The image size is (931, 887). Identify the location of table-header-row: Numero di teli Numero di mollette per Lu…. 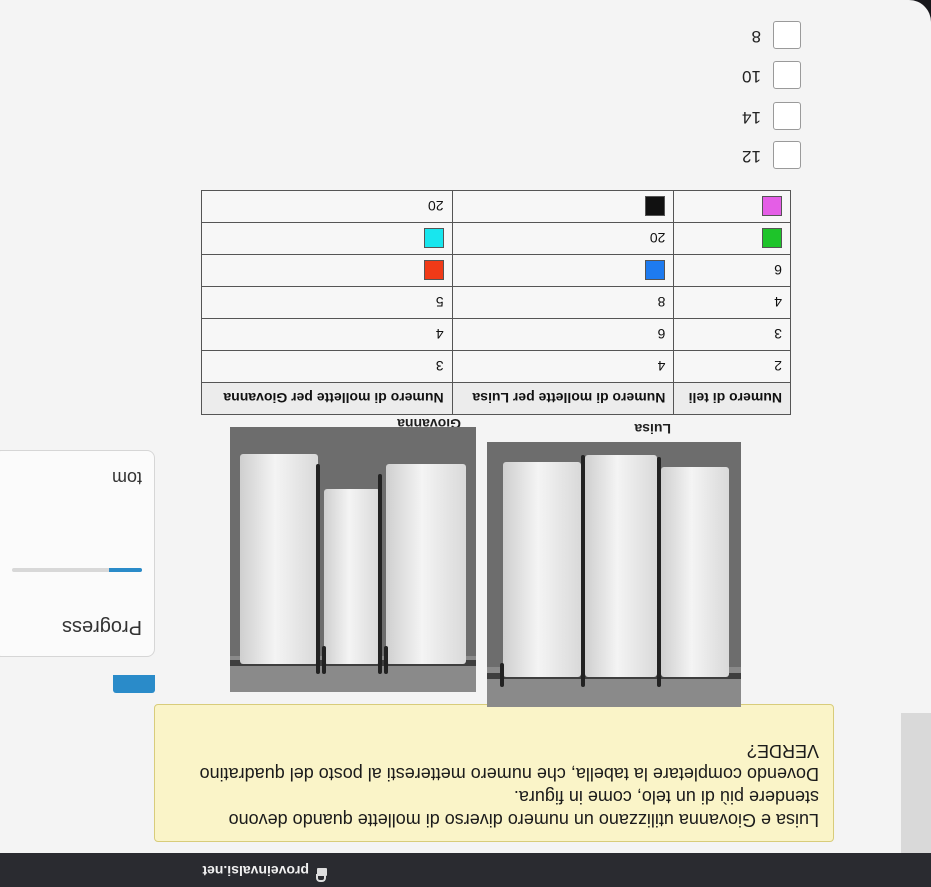
(496, 398).